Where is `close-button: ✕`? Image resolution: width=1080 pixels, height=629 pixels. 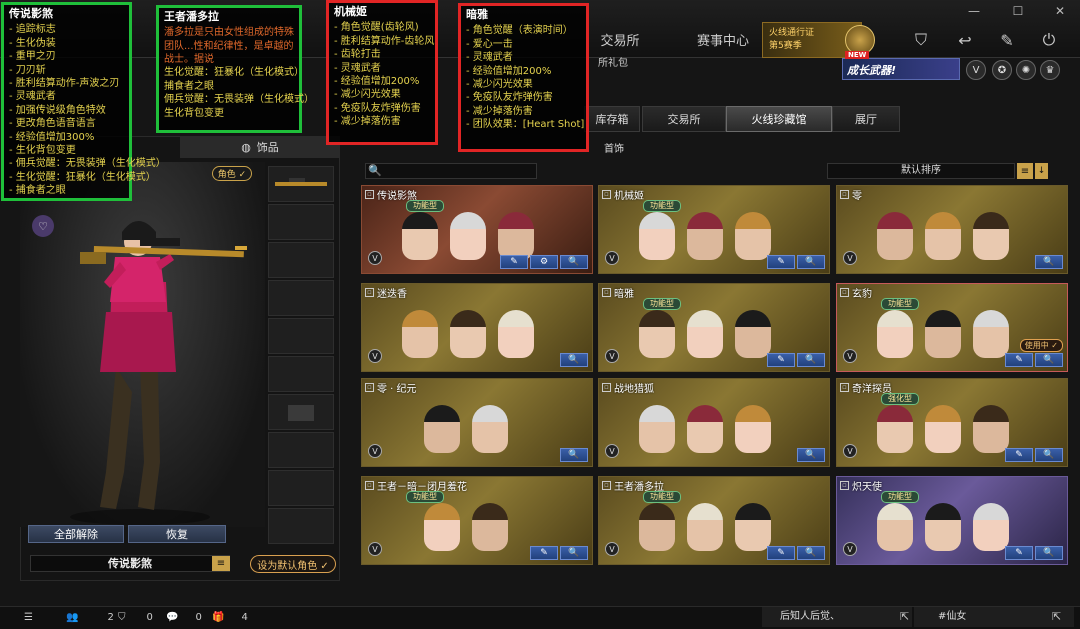 close-button: ✕ is located at coordinates (1060, 11).